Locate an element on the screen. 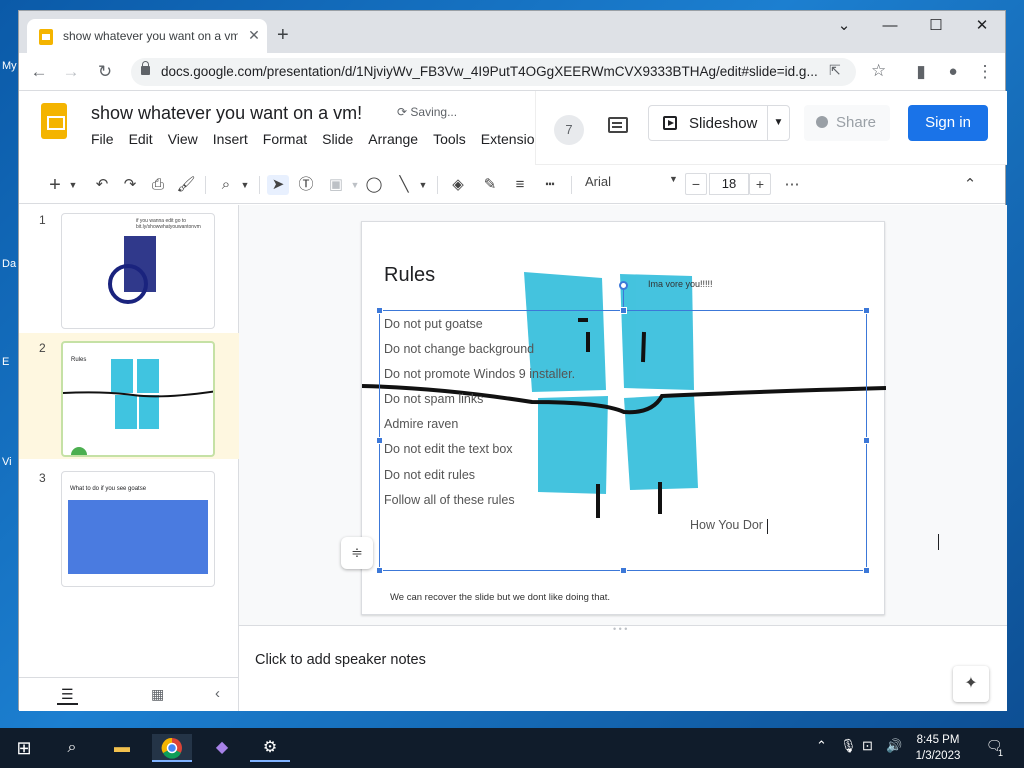 The height and width of the screenshot is (768, 1024). collapse-panel-icon: ‹ is located at coordinates (217, 693).